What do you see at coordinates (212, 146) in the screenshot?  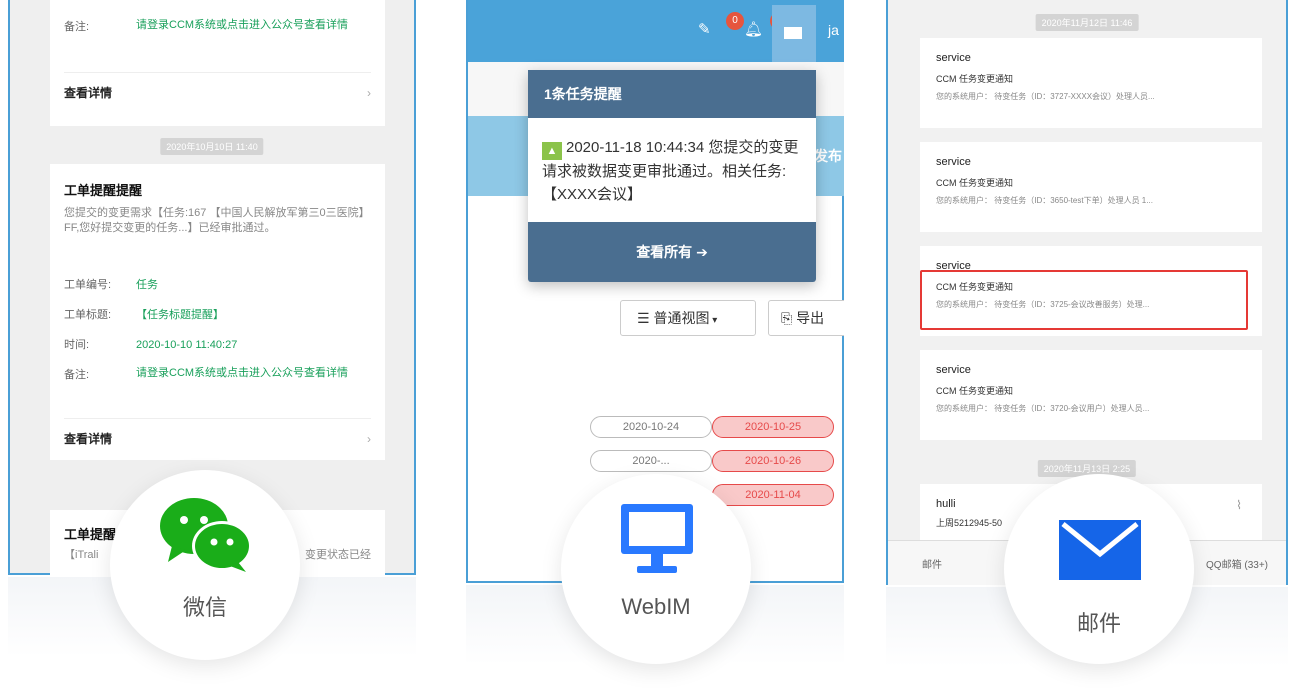 I see `message-date: 2020年10月10日 11:40` at bounding box center [212, 146].